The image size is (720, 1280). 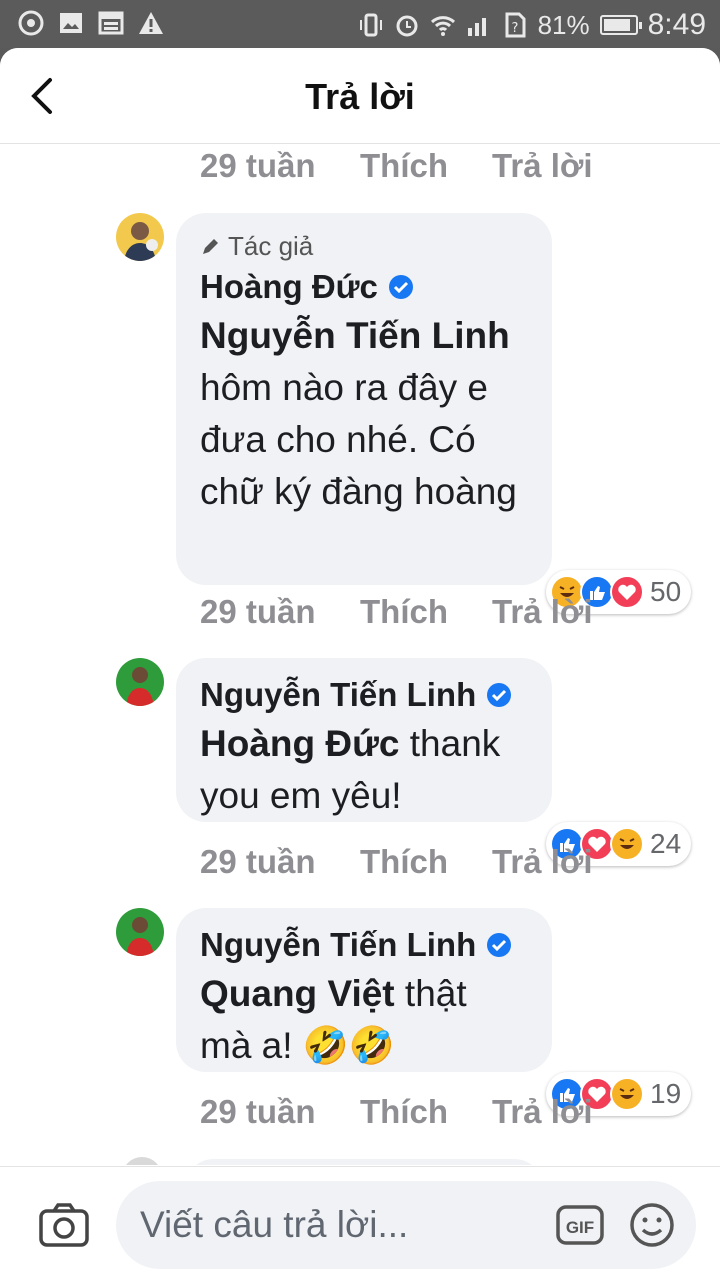 I want to click on reaction-count: 24, so click(x=666, y=843).